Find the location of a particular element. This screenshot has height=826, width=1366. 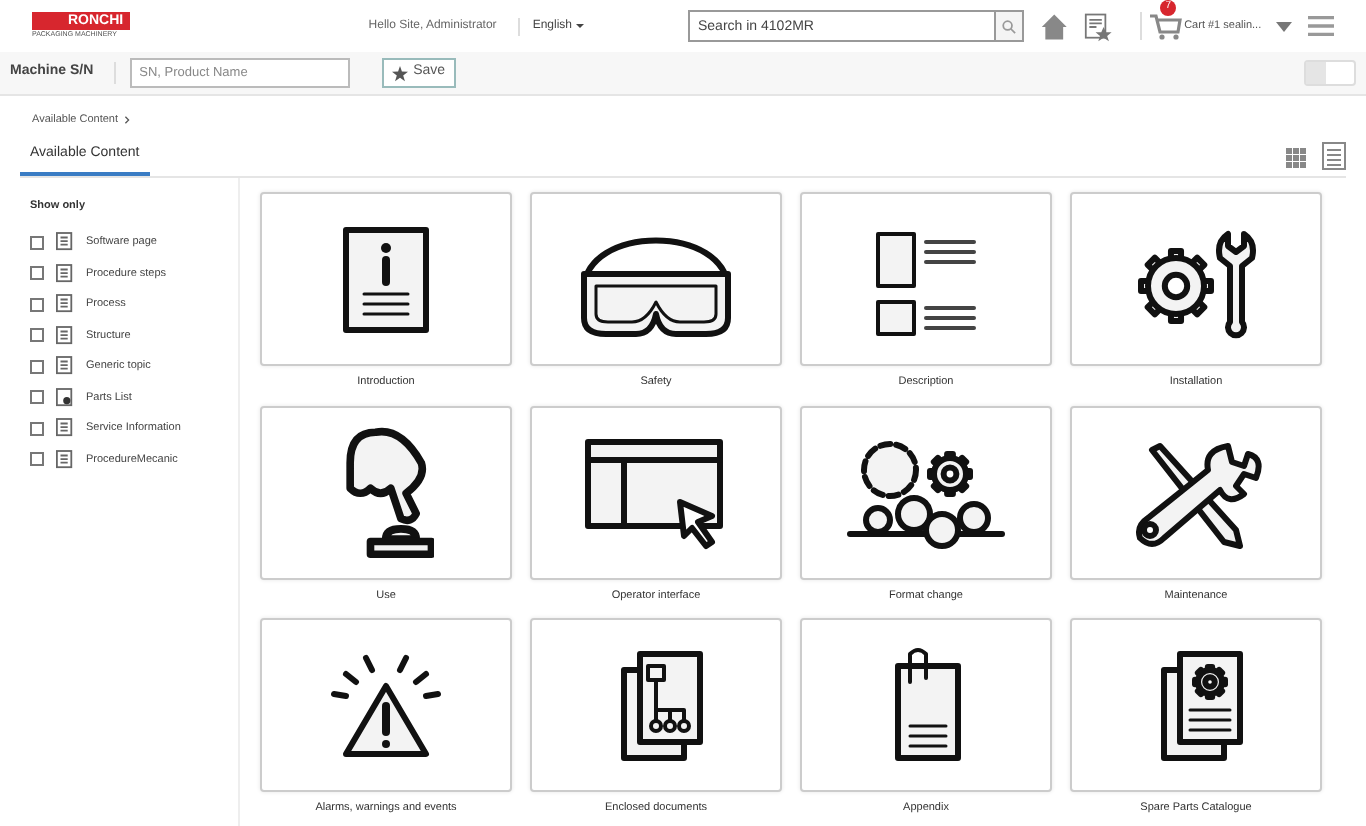

menu-icon is located at coordinates (1321, 26).